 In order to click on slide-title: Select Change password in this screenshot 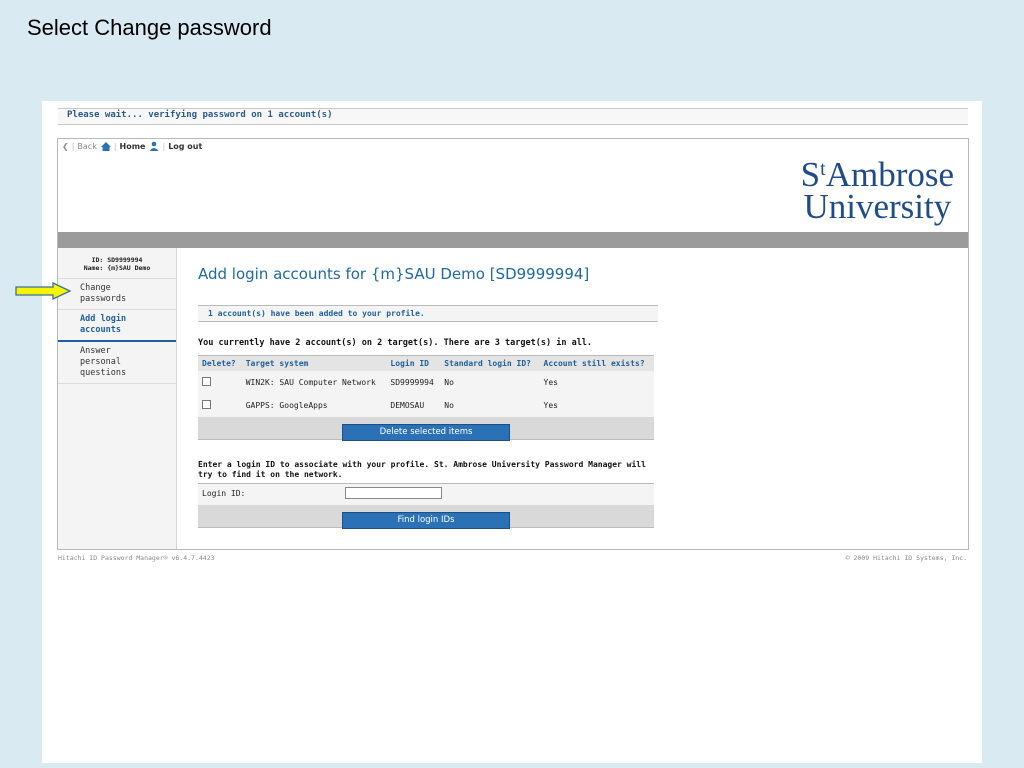, I will do `click(149, 27)`.